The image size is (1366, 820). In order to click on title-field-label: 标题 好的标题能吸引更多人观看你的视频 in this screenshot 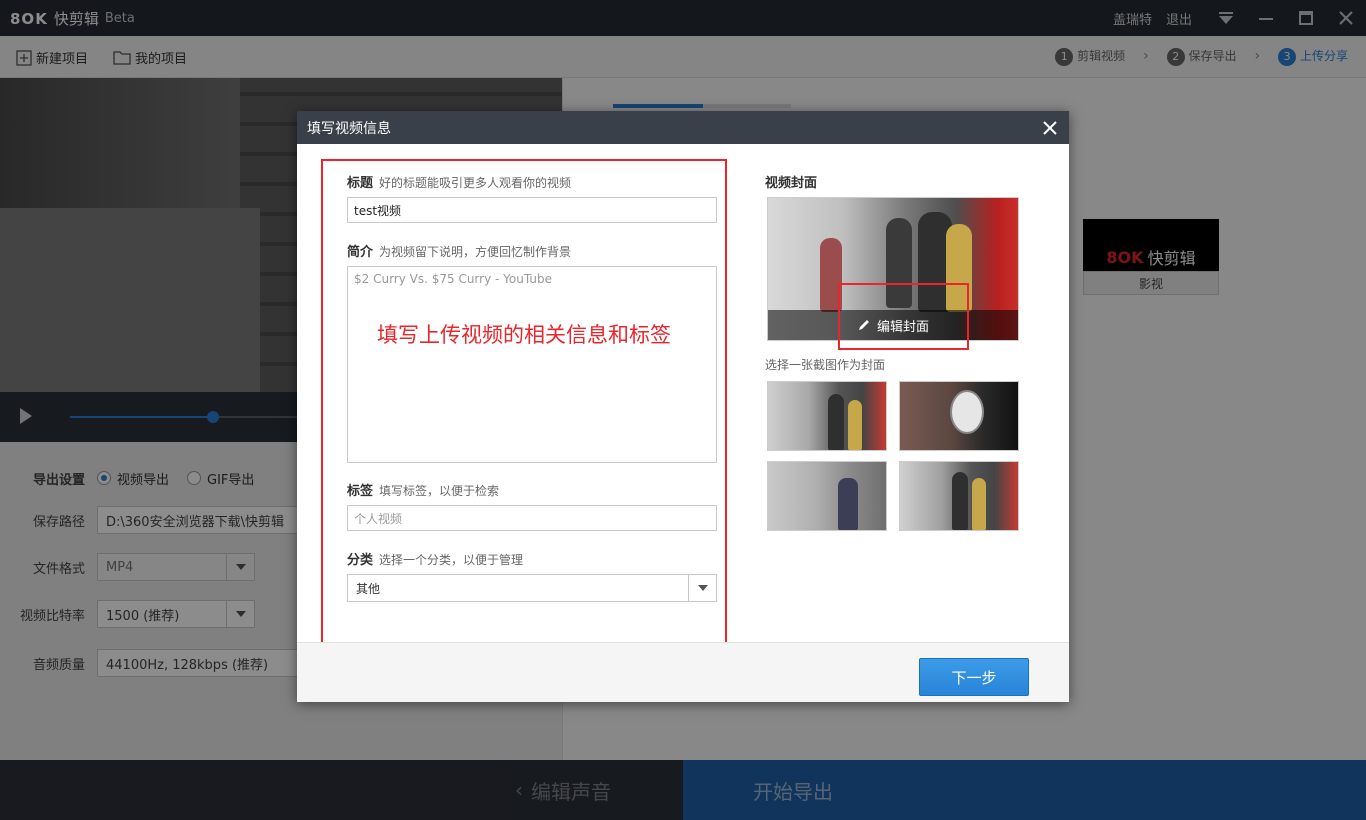, I will do `click(459, 183)`.